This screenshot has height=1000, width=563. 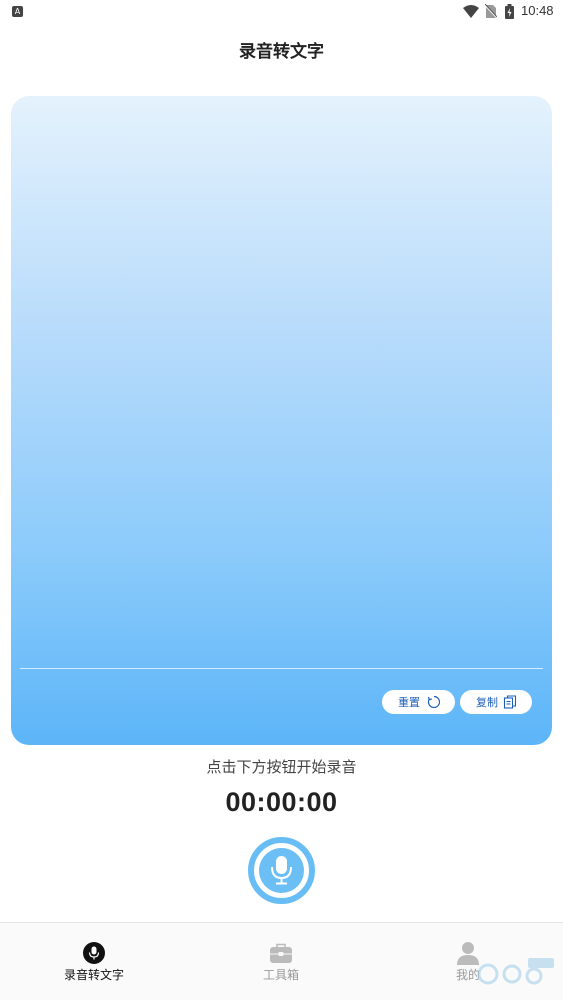 I want to click on page-title: 录音转文字, so click(x=281, y=52).